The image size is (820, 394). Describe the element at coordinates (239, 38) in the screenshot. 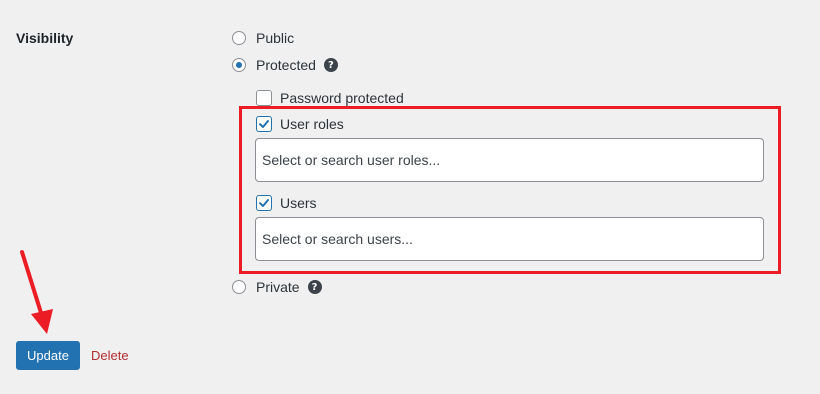

I see `public-radio` at that location.